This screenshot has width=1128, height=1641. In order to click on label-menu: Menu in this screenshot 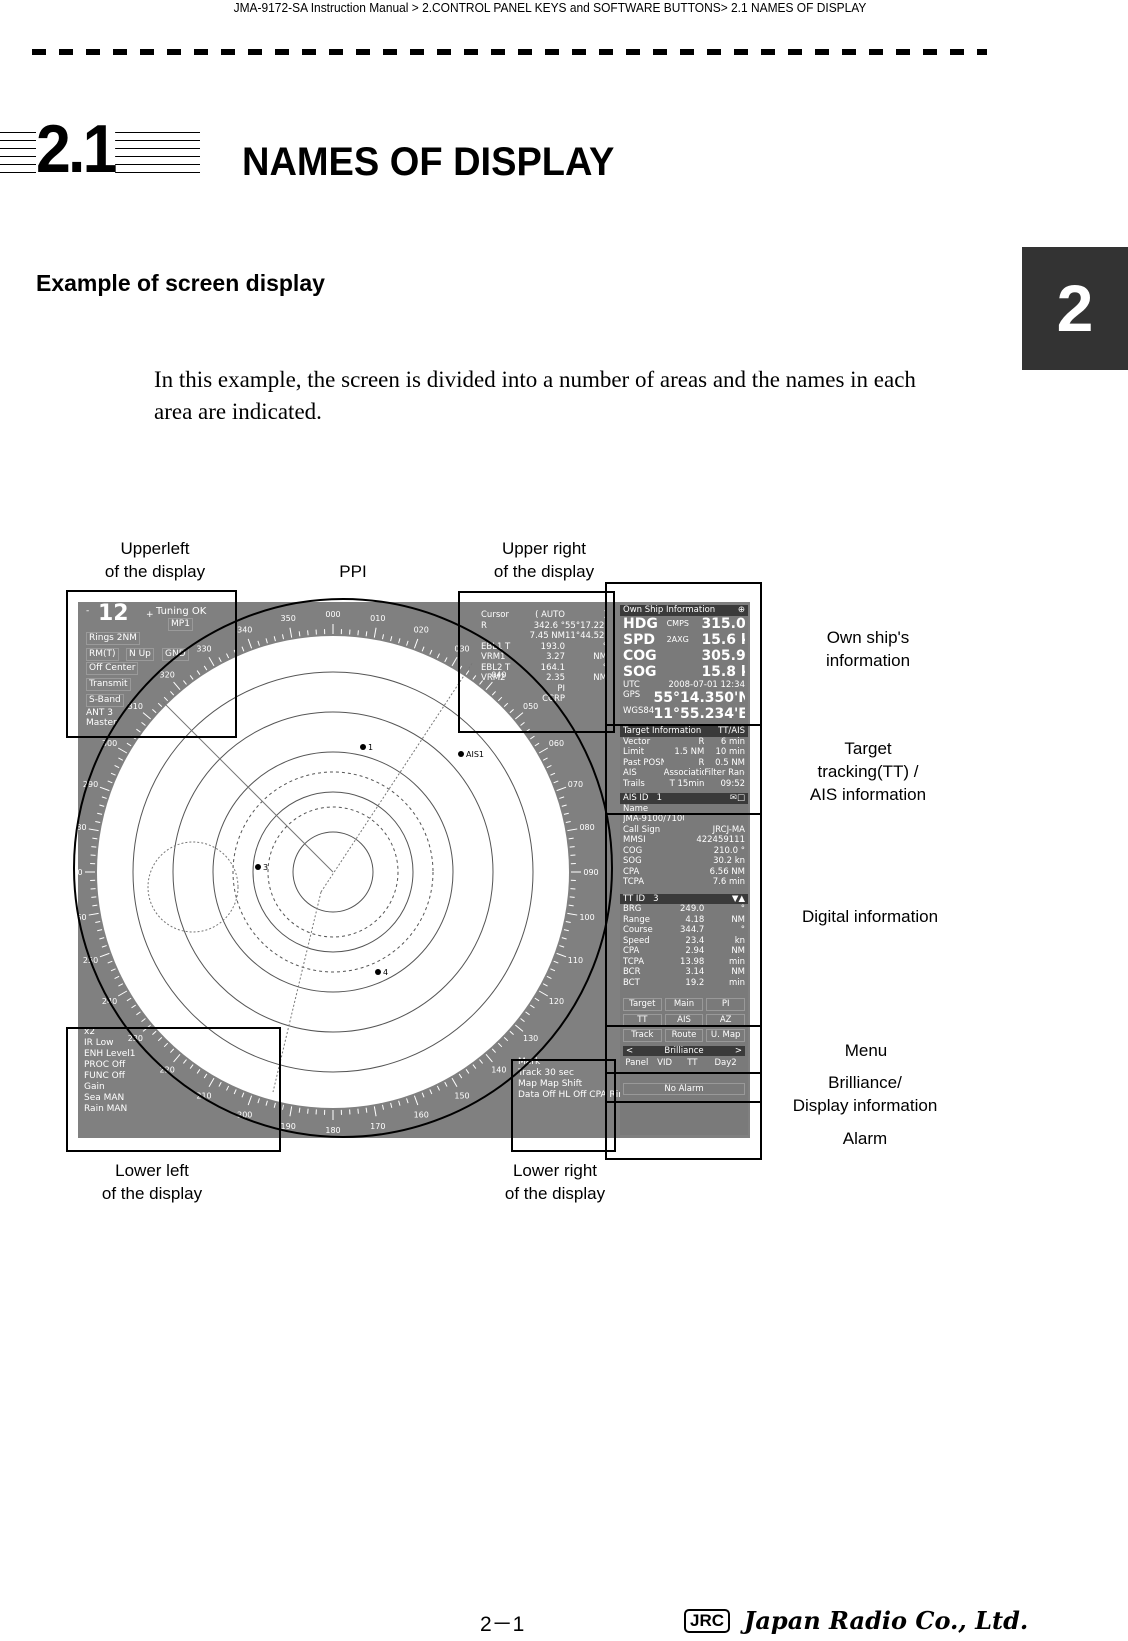, I will do `click(866, 1050)`.